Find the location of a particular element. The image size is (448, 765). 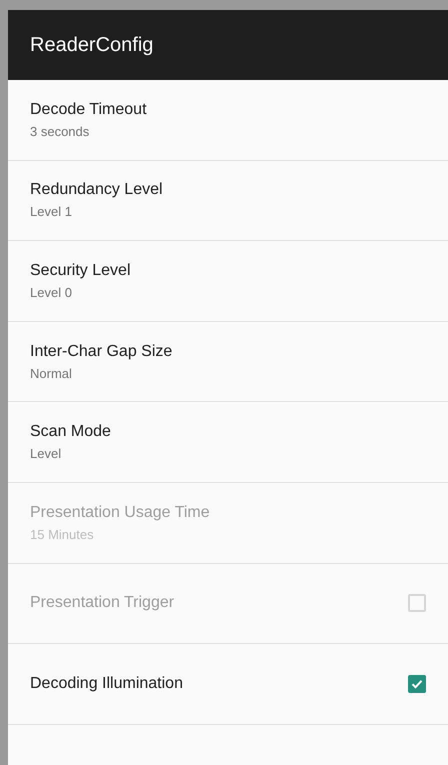

settings-row: Redundancy Level Level 1 is located at coordinates (228, 201).